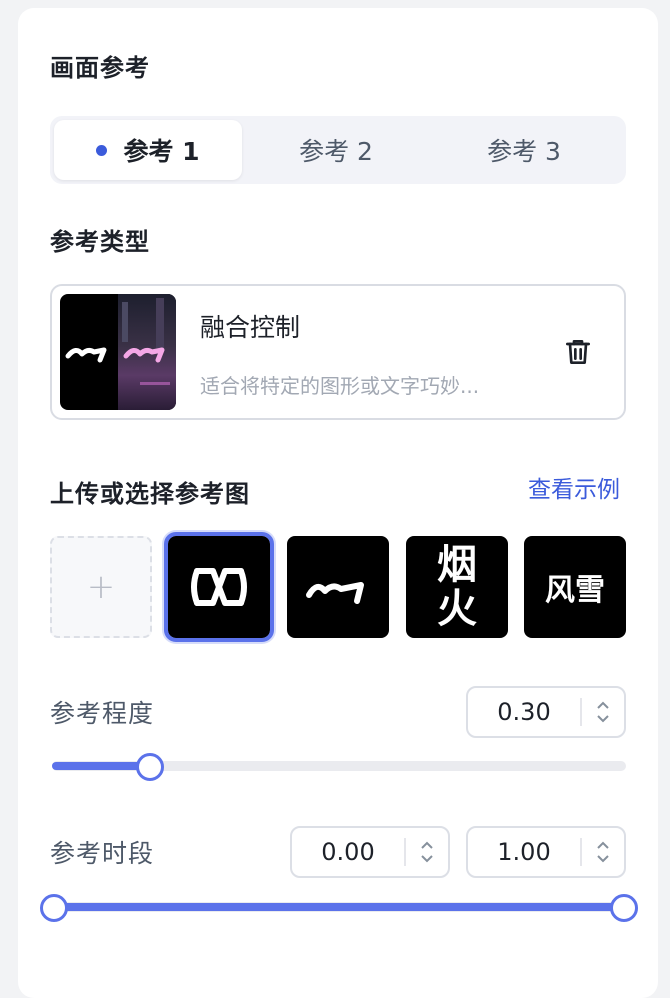 The image size is (670, 998). I want to click on reference-tile-fengxue: 风雪, so click(575, 587).